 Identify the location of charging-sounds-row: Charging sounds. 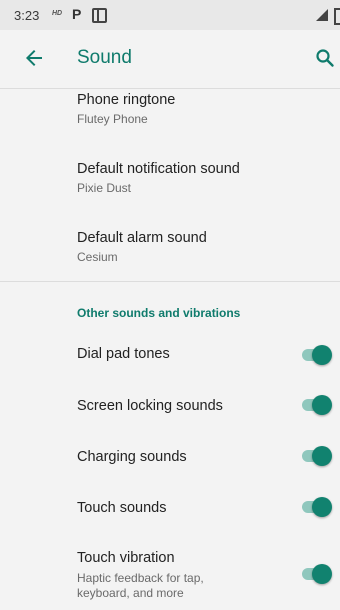
(170, 457).